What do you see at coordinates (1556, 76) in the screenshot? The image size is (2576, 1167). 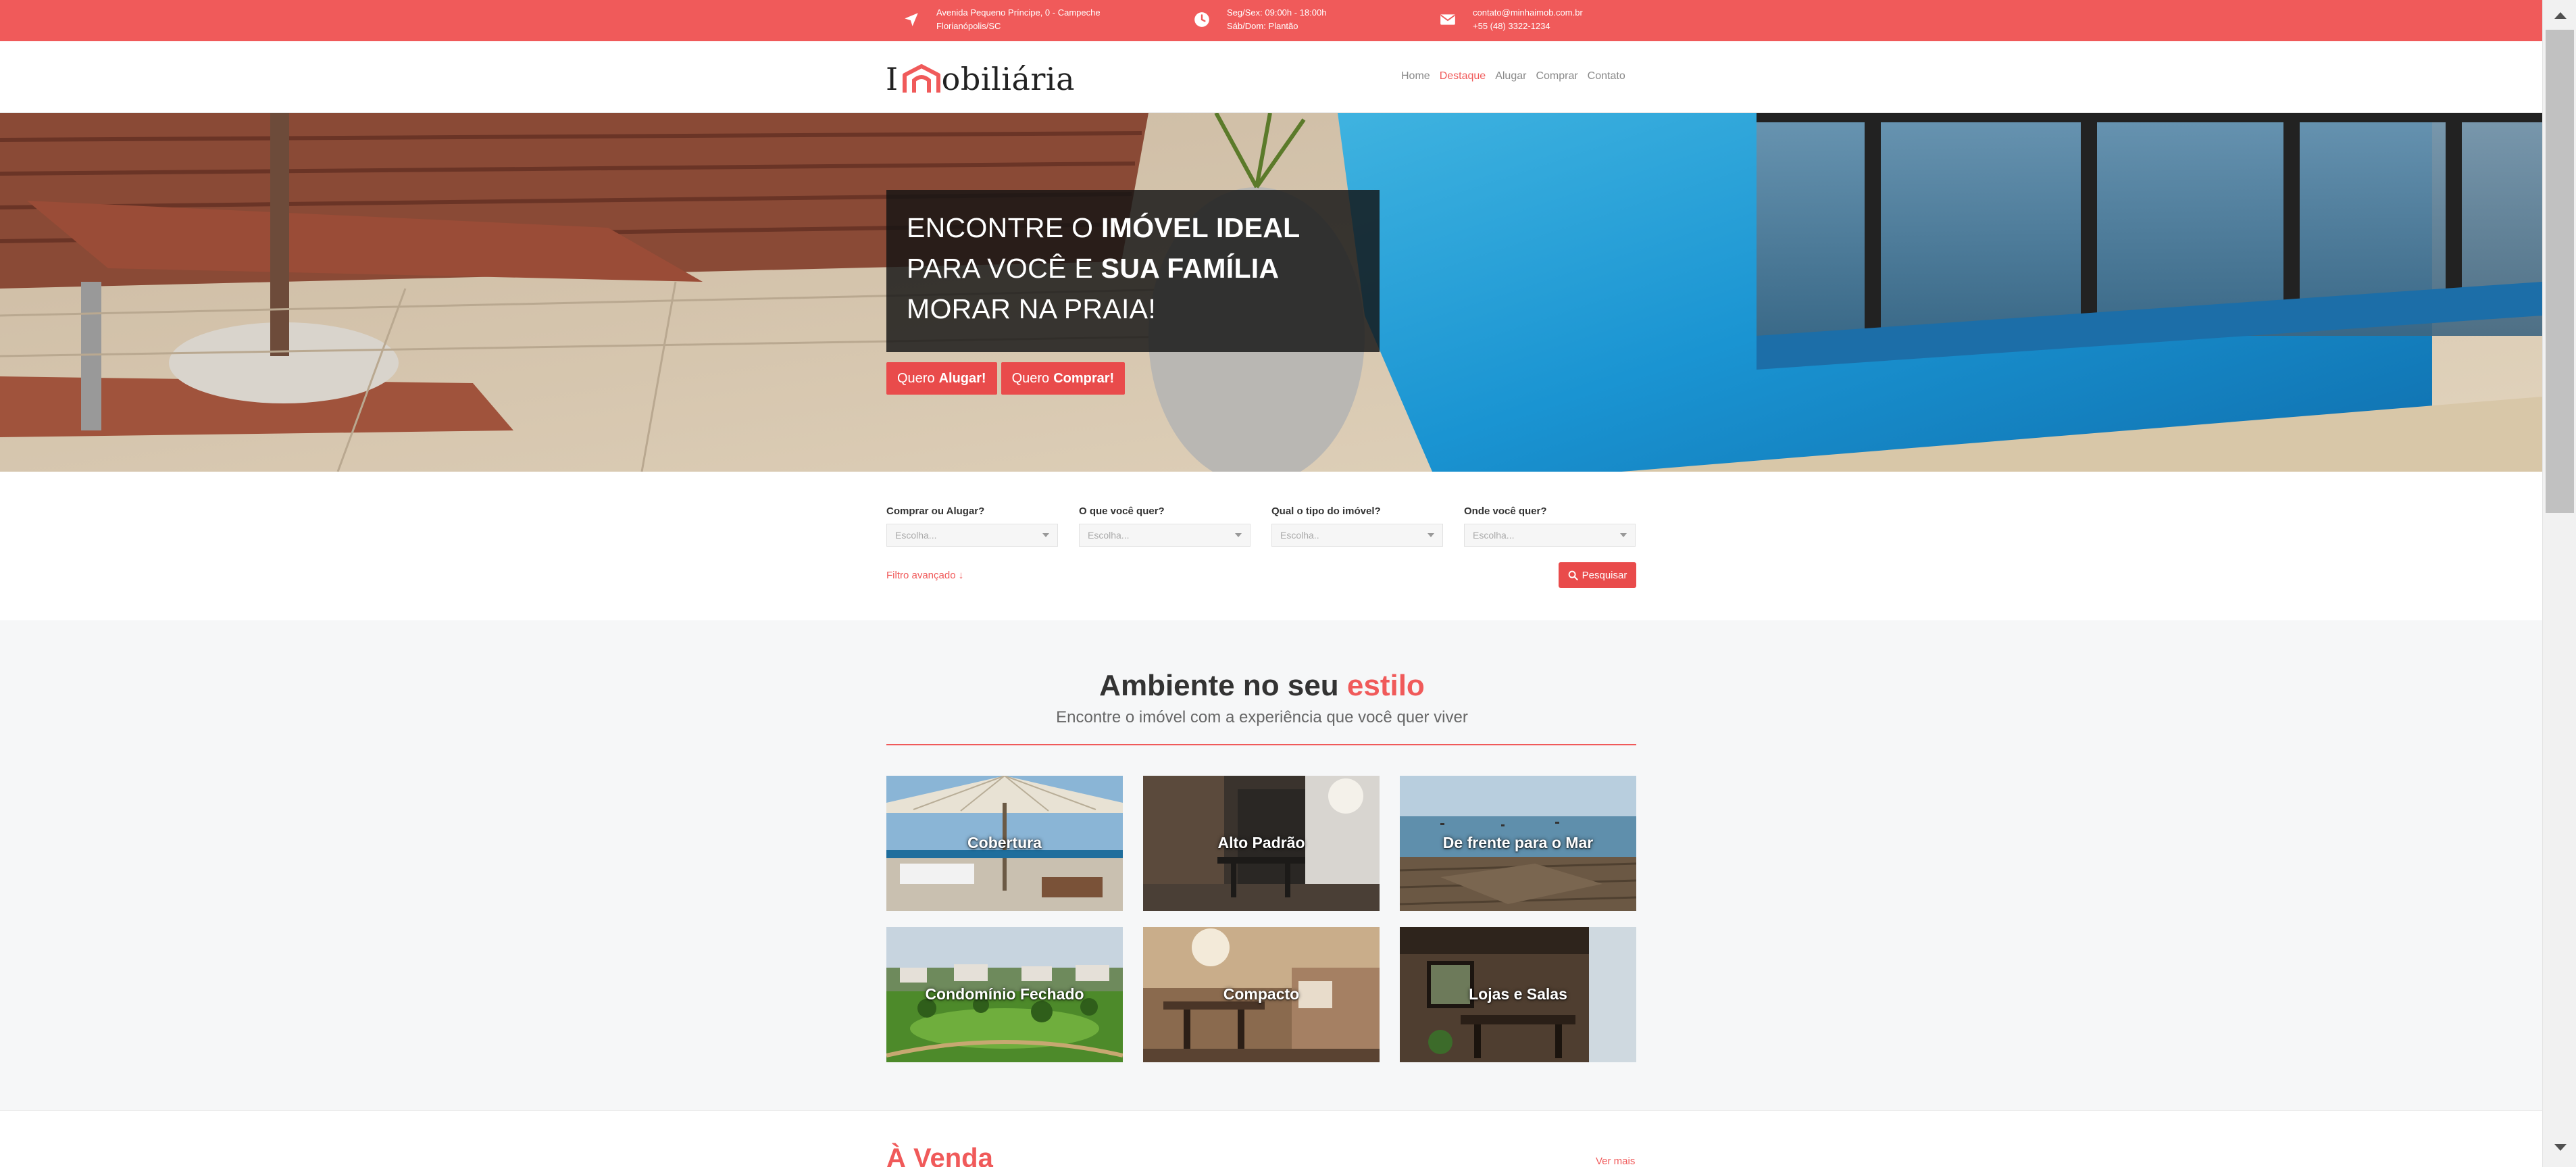 I see `nav-comprar: Comprar` at bounding box center [1556, 76].